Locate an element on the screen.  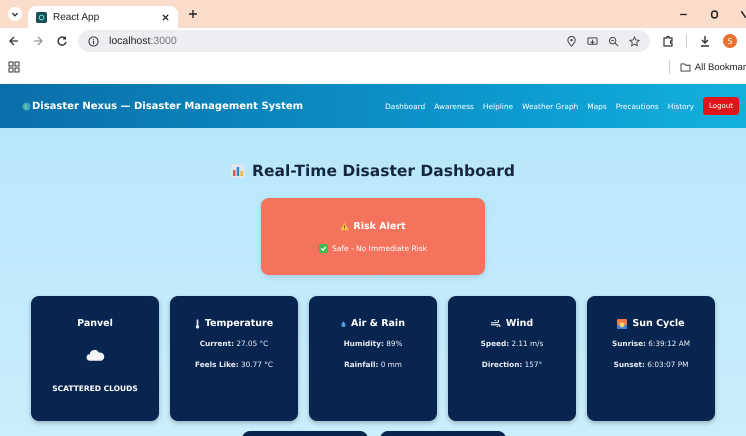
app-favicon-icon is located at coordinates (41, 17).